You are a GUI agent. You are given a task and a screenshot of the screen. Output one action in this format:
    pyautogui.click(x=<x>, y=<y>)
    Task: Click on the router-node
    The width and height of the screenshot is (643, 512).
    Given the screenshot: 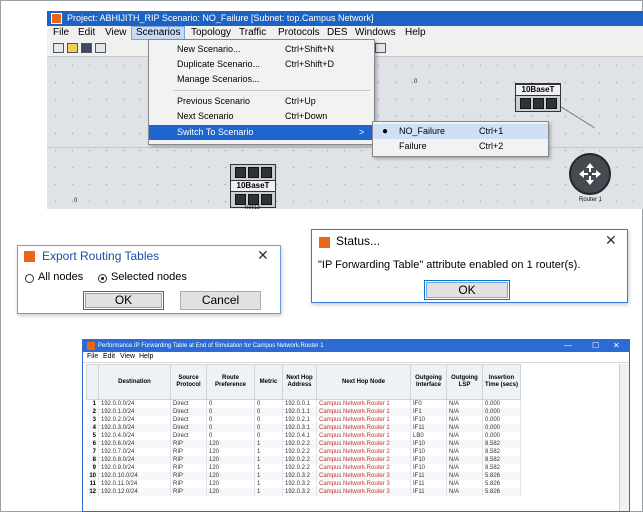 What is the action you would take?
    pyautogui.click(x=590, y=174)
    